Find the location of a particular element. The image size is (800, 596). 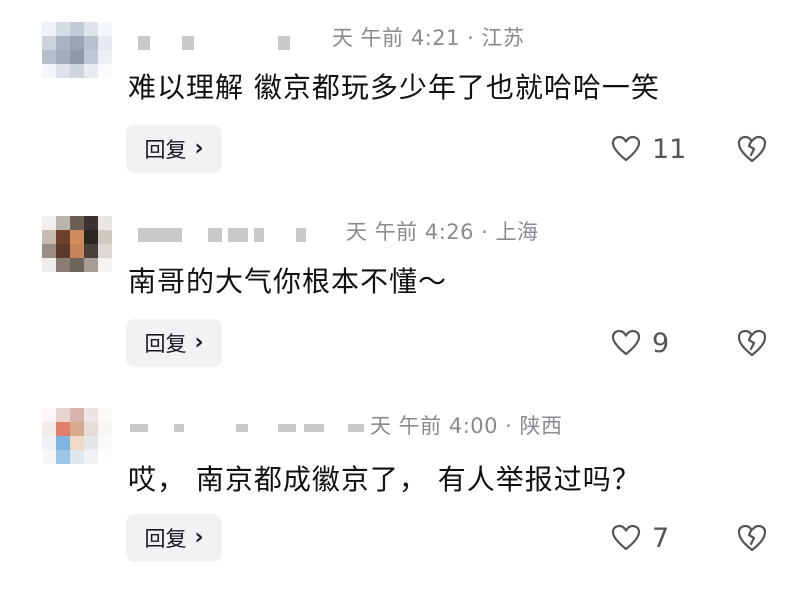

like-count: 11 is located at coordinates (669, 149).